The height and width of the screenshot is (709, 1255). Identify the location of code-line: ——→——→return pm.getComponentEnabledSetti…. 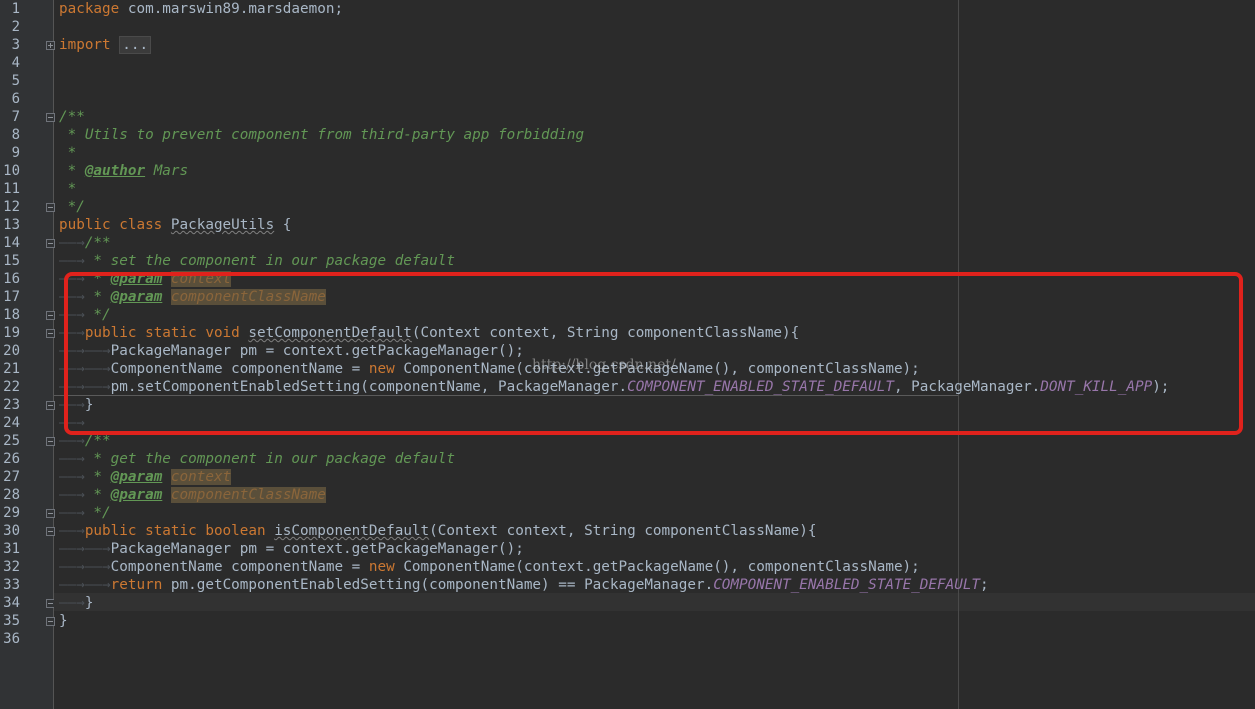
(524, 585).